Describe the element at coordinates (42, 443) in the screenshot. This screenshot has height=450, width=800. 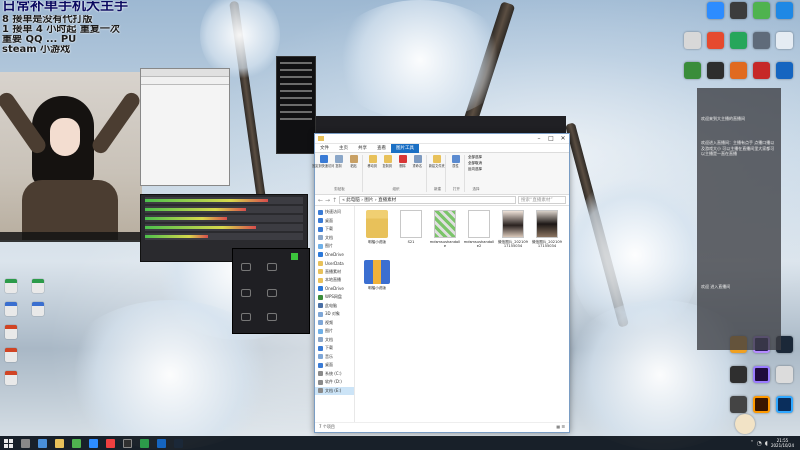
I see `task-view-icon` at that location.